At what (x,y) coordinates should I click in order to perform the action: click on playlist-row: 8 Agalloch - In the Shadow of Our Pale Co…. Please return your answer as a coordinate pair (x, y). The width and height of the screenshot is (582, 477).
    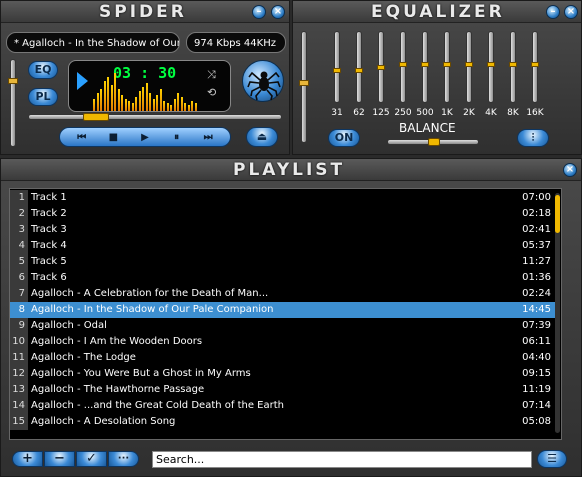
    Looking at the image, I should click on (283, 310).